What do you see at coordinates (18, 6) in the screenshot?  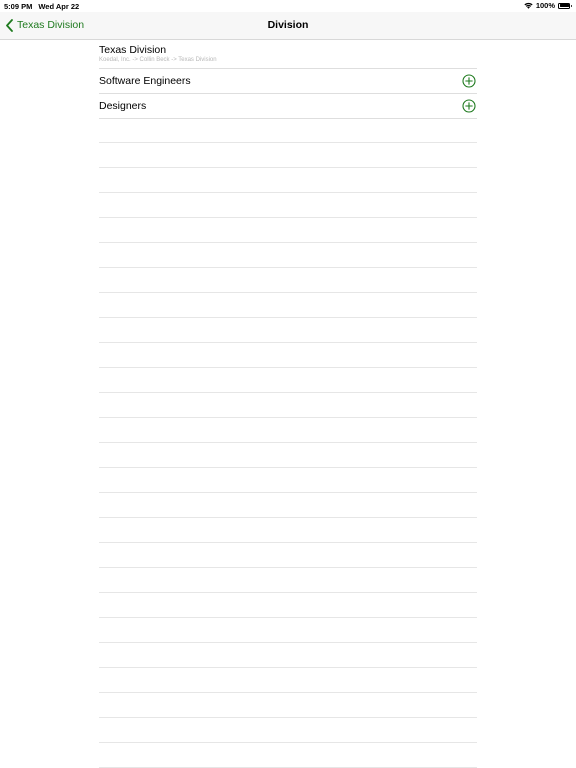 I see `status-time: 5:09 PM` at bounding box center [18, 6].